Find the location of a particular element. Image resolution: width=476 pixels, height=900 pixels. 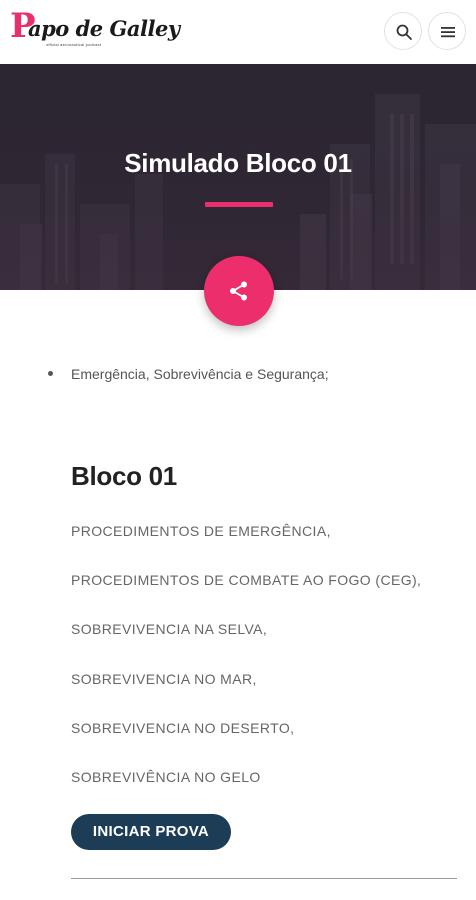

topic-item: PROCEDIMENTOS DE EMERGÊNCIA, is located at coordinates (201, 531).